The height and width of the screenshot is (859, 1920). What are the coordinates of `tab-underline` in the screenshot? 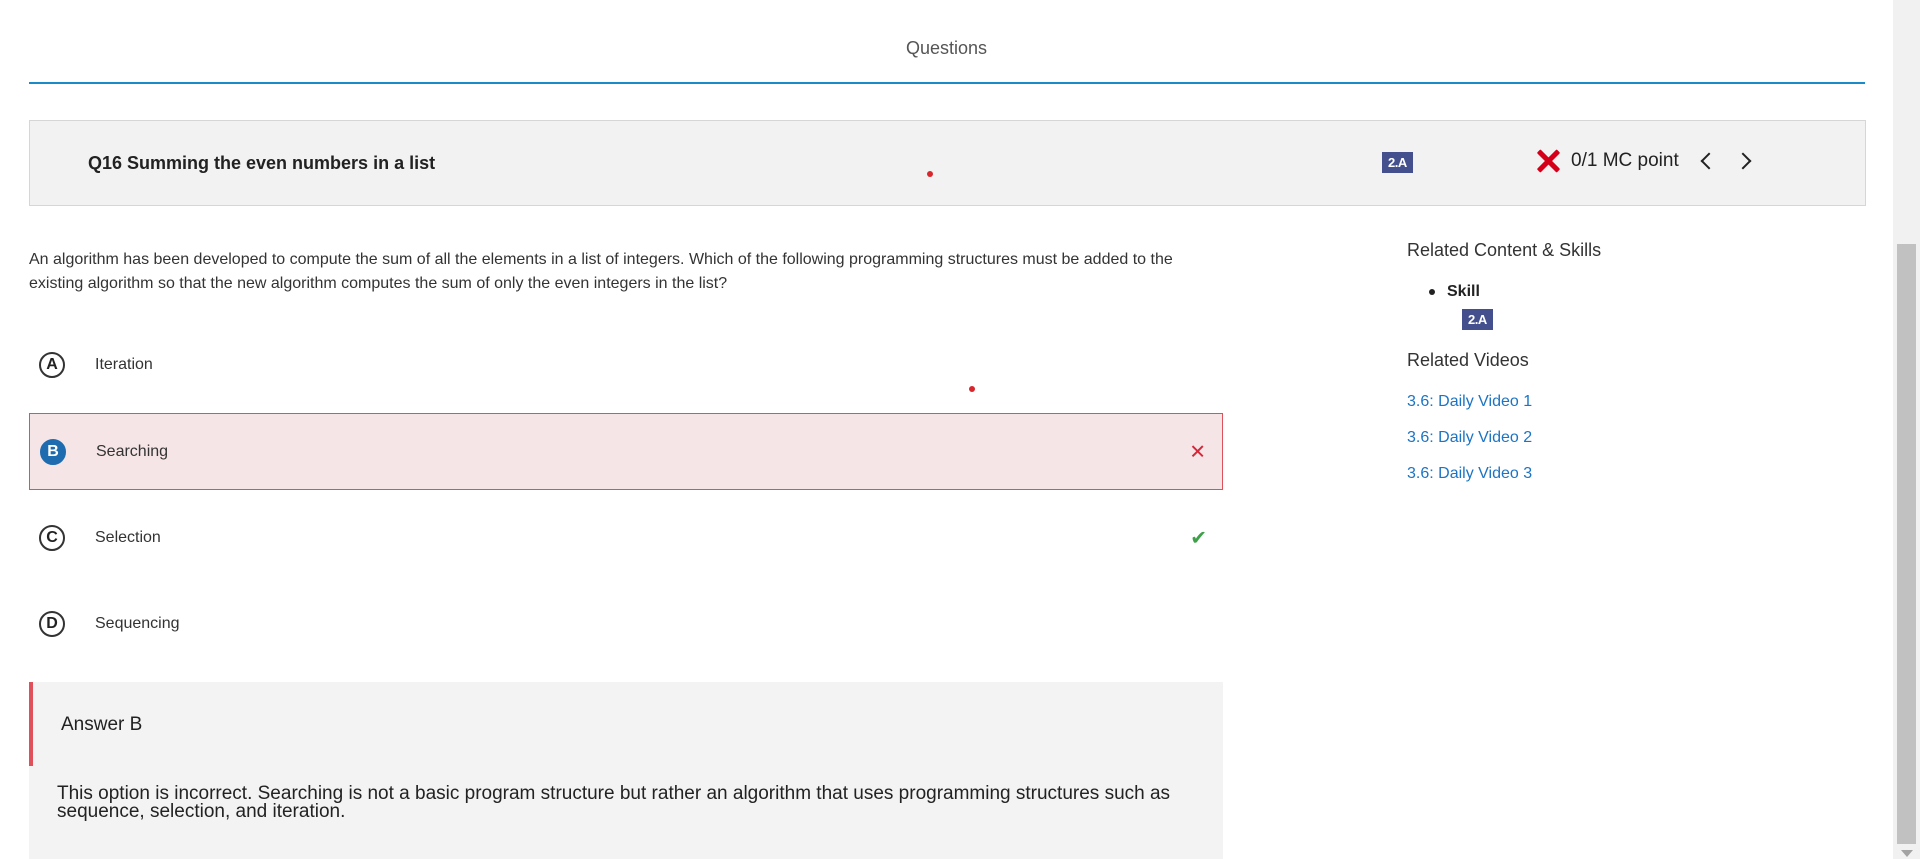 It's located at (947, 83).